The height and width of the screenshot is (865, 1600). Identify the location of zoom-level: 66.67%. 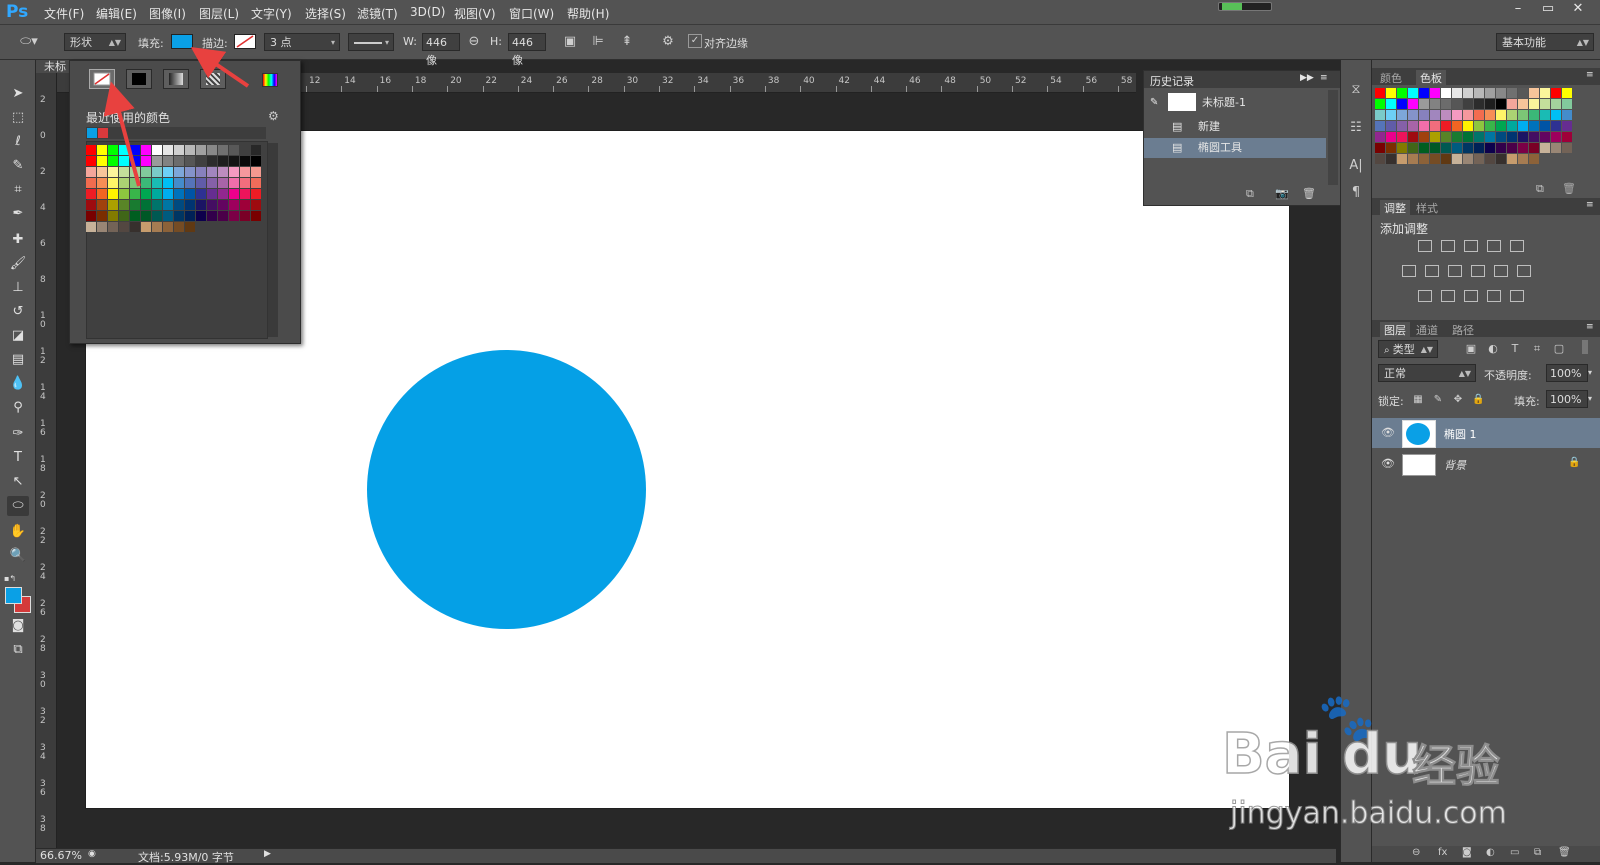
(61, 855).